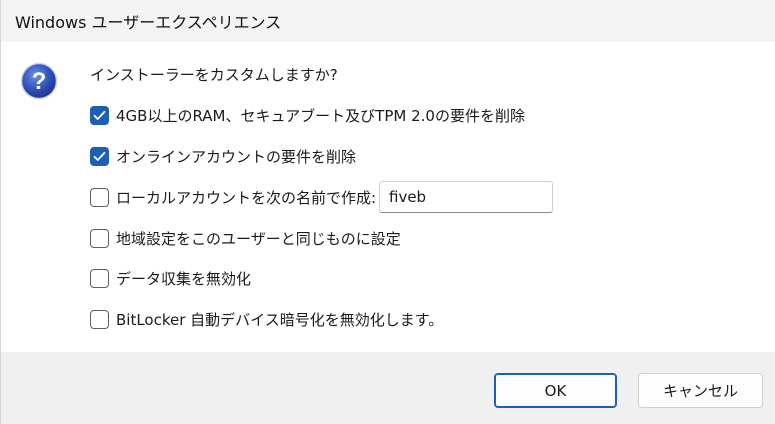 The width and height of the screenshot is (775, 424). I want to click on option-remove-online-account: オンラインアカウントの要件を削除, so click(223, 156).